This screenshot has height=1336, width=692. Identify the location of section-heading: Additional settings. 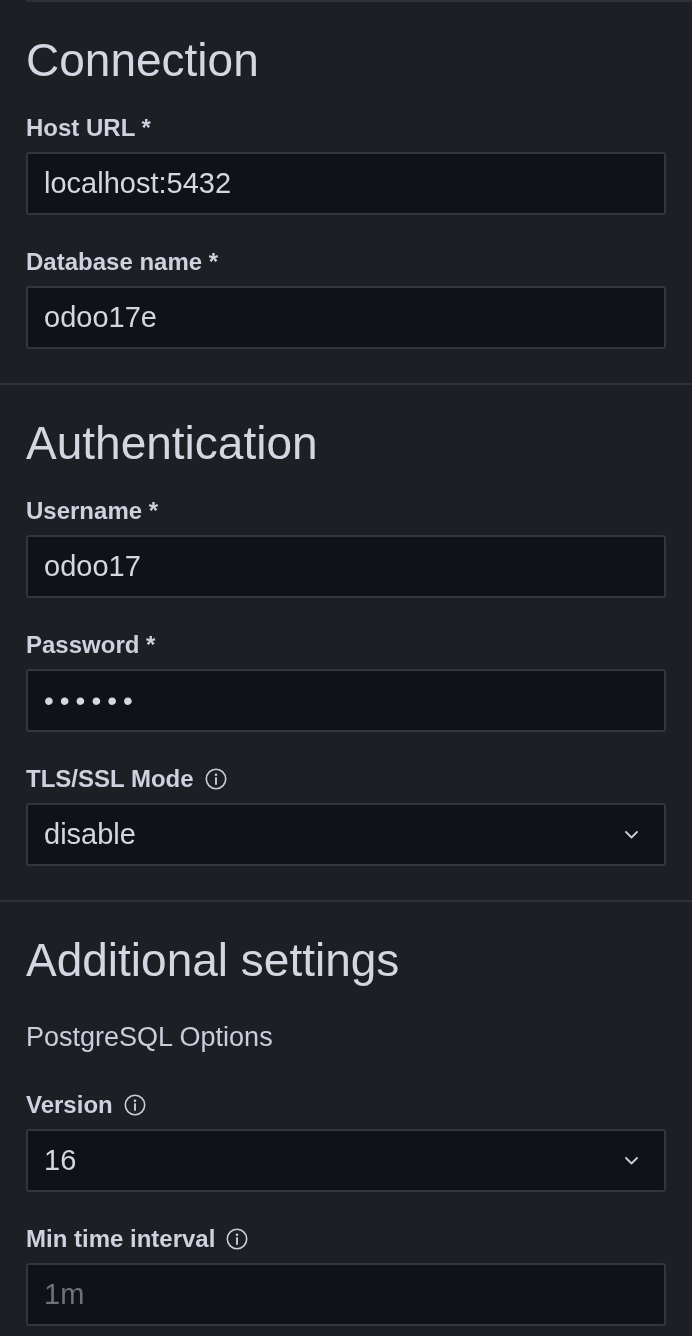
(213, 960).